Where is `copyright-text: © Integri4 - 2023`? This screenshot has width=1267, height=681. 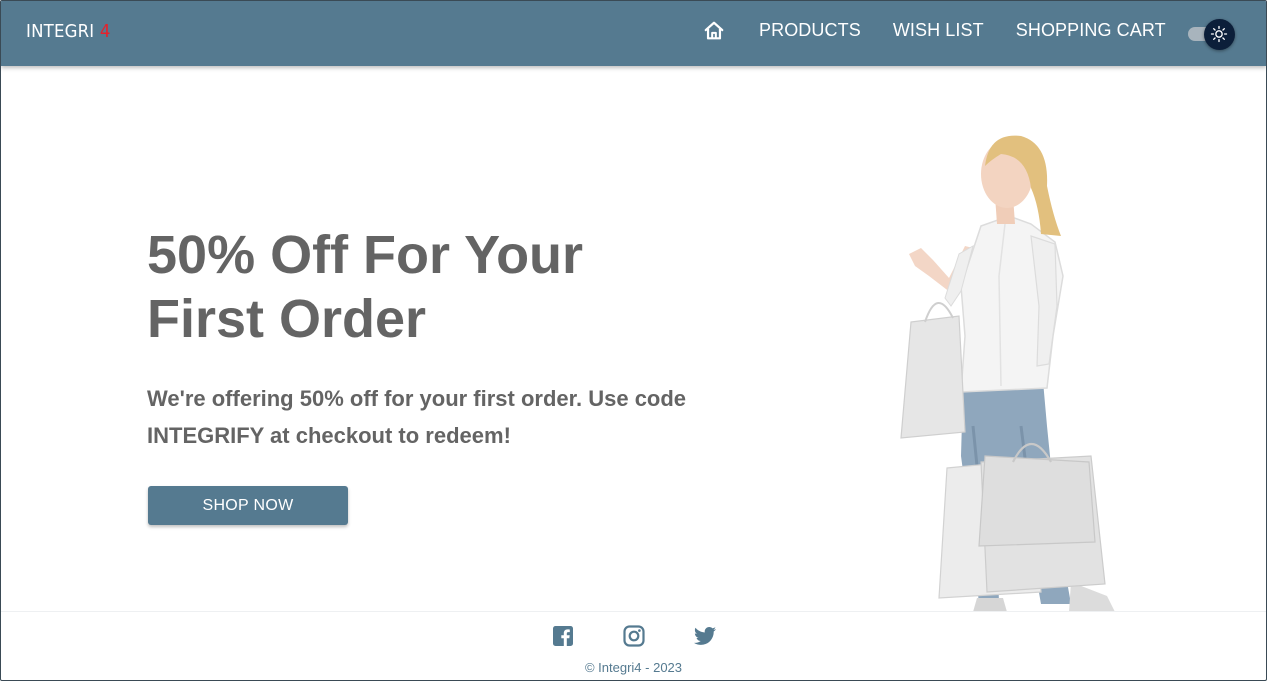
copyright-text: © Integri4 - 2023 is located at coordinates (633, 667).